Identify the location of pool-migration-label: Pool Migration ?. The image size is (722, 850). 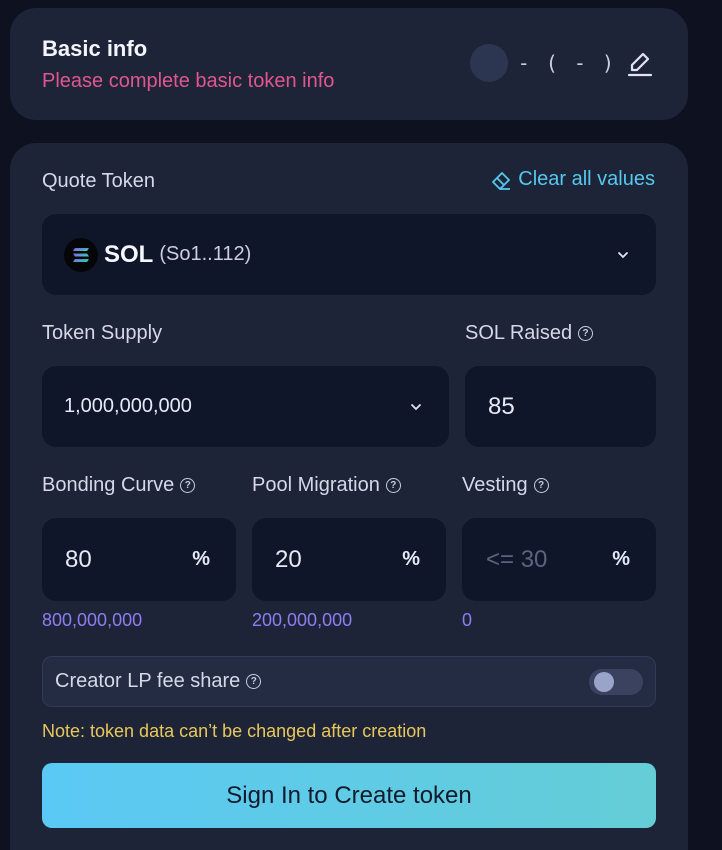
(326, 485).